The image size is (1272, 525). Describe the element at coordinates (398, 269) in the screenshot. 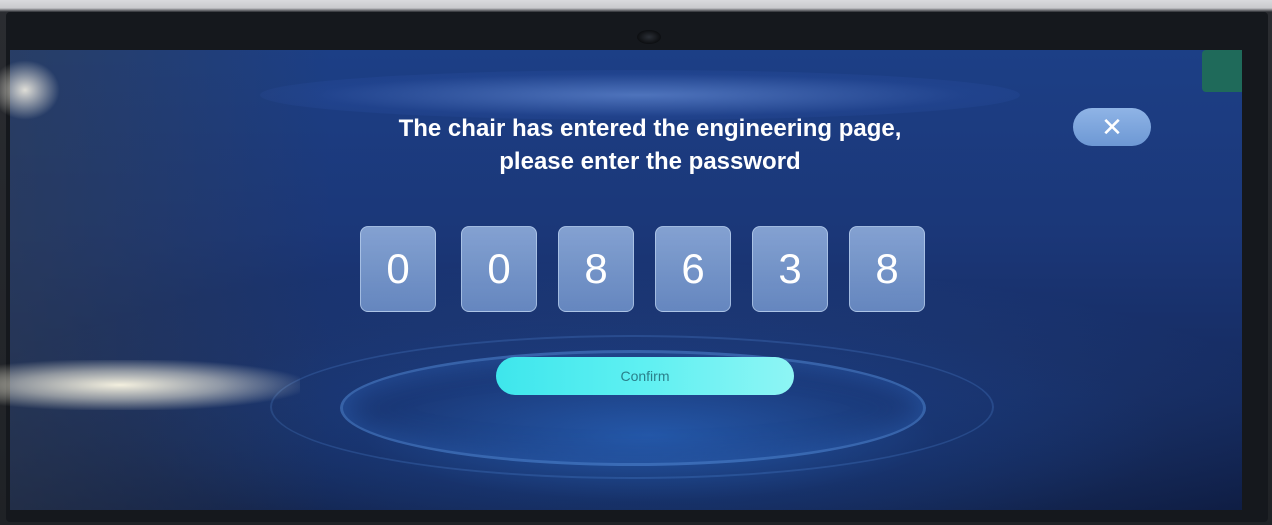

I see `password-digit-1: 0` at that location.